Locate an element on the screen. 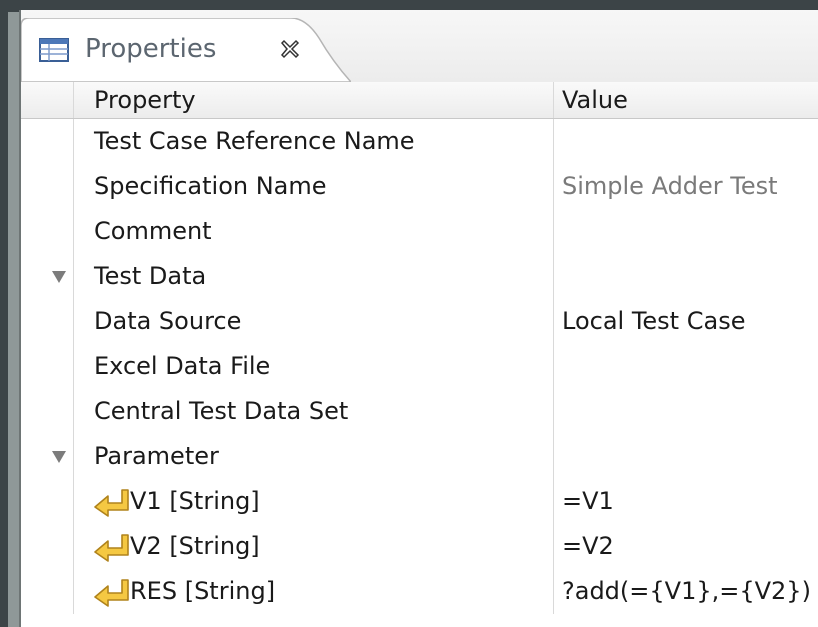 This screenshot has height=627, width=818. column-header-label: Property is located at coordinates (145, 100).